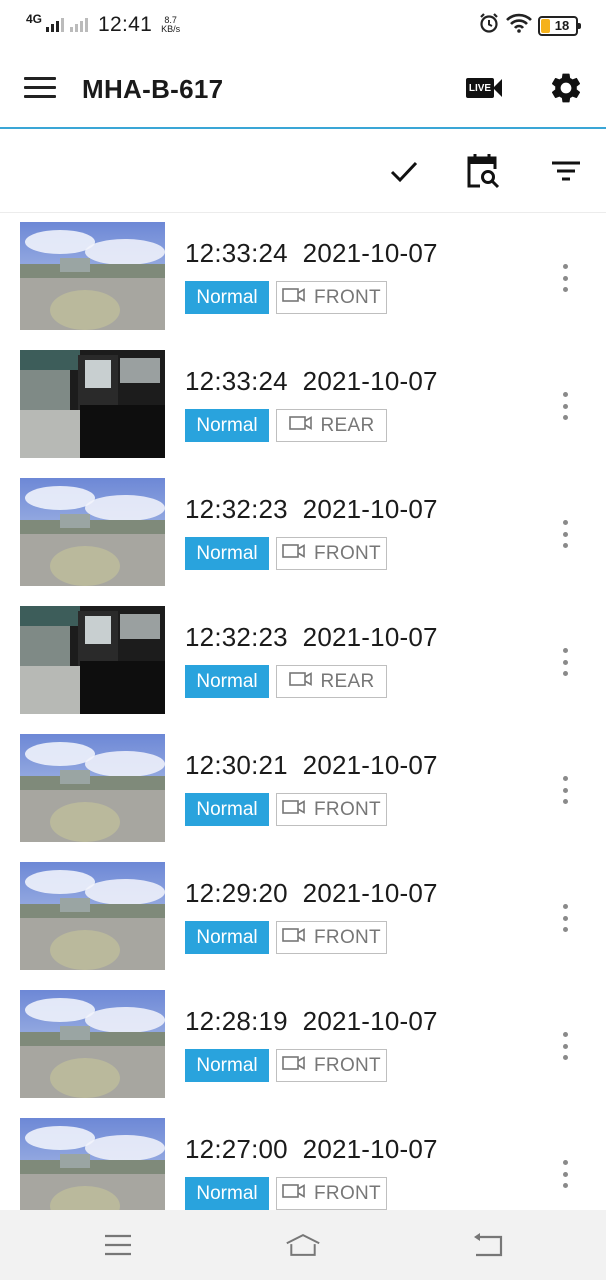 This screenshot has height=1280, width=606. I want to click on network-speed-unit: KB/s, so click(171, 29).